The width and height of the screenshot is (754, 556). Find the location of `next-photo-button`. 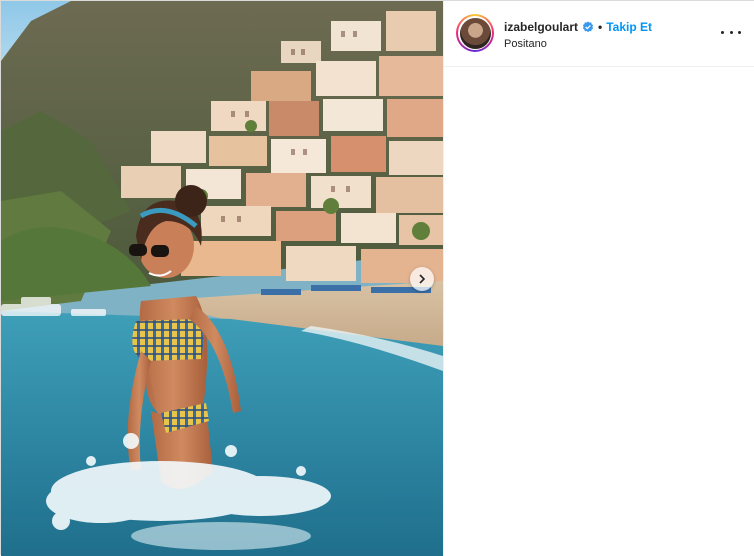

next-photo-button is located at coordinates (422, 279).